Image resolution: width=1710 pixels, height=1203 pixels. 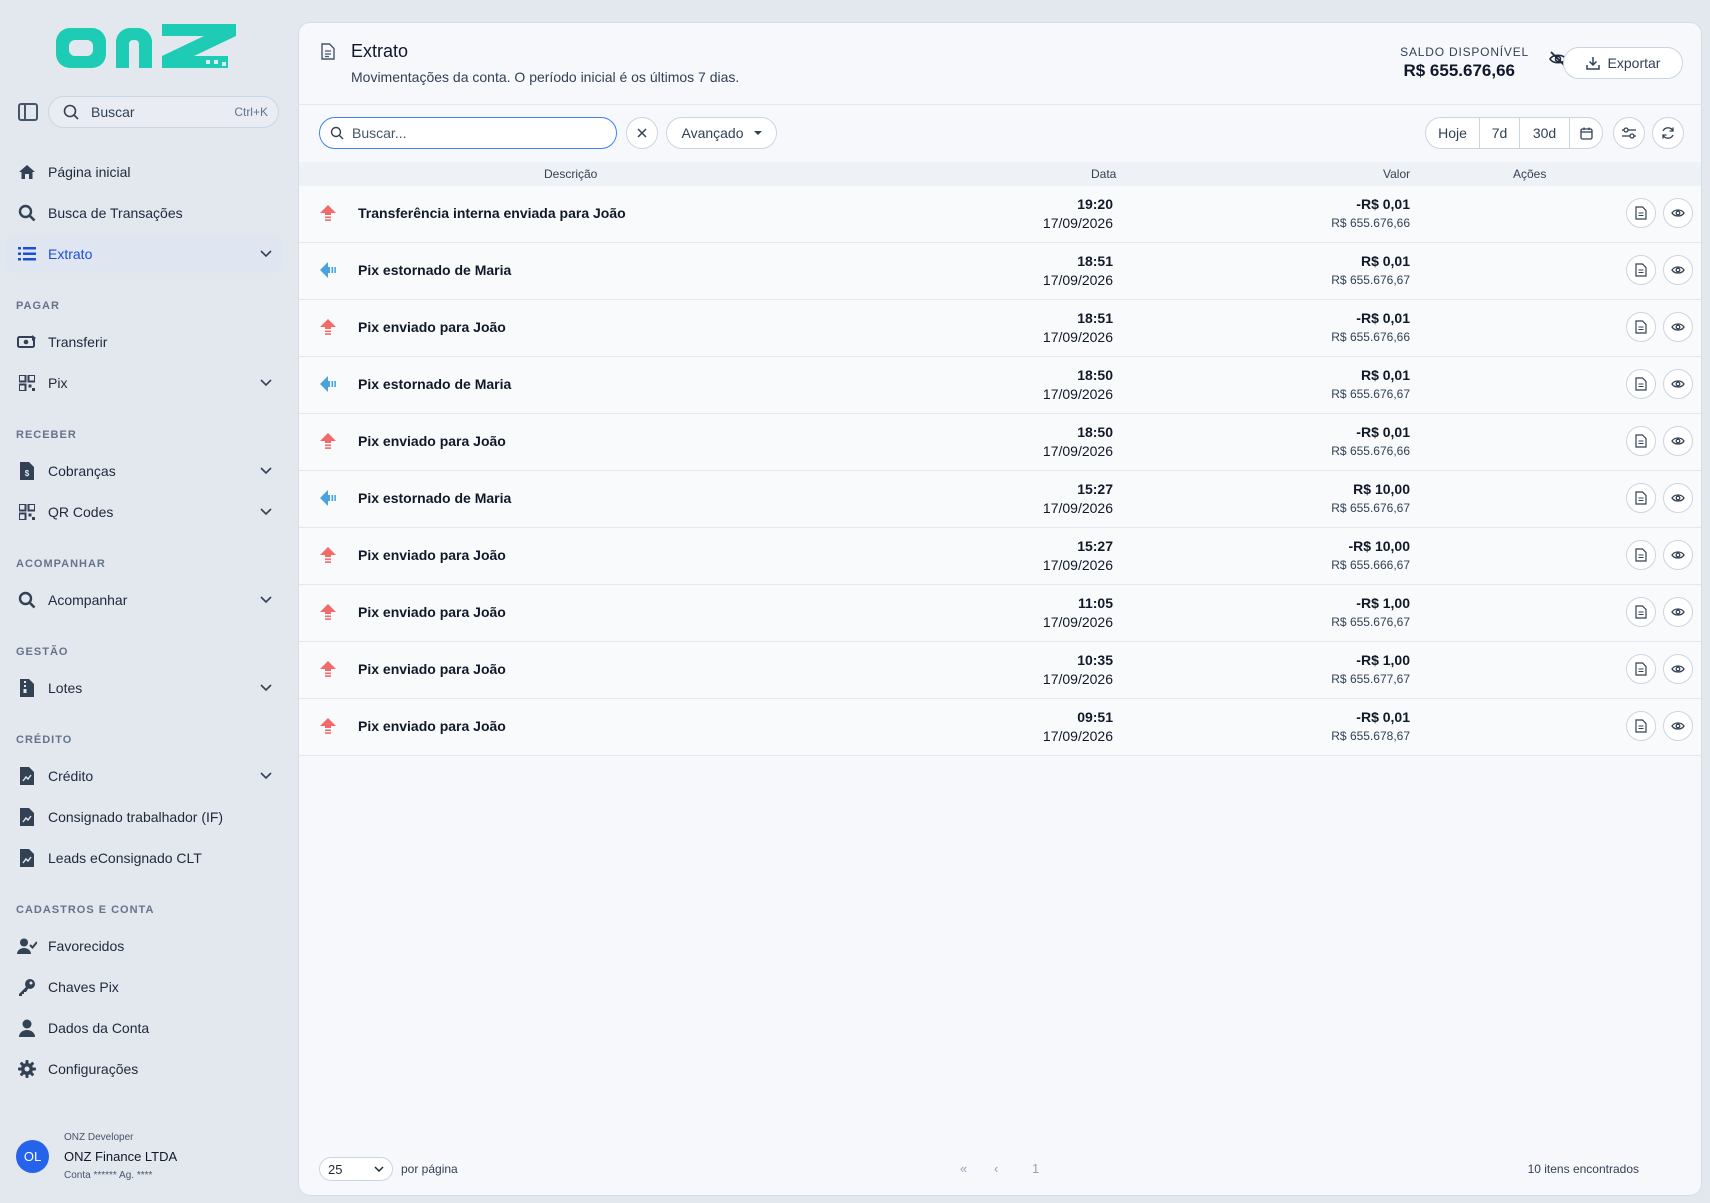 I want to click on prev-page-button: ‹, so click(x=996, y=1168).